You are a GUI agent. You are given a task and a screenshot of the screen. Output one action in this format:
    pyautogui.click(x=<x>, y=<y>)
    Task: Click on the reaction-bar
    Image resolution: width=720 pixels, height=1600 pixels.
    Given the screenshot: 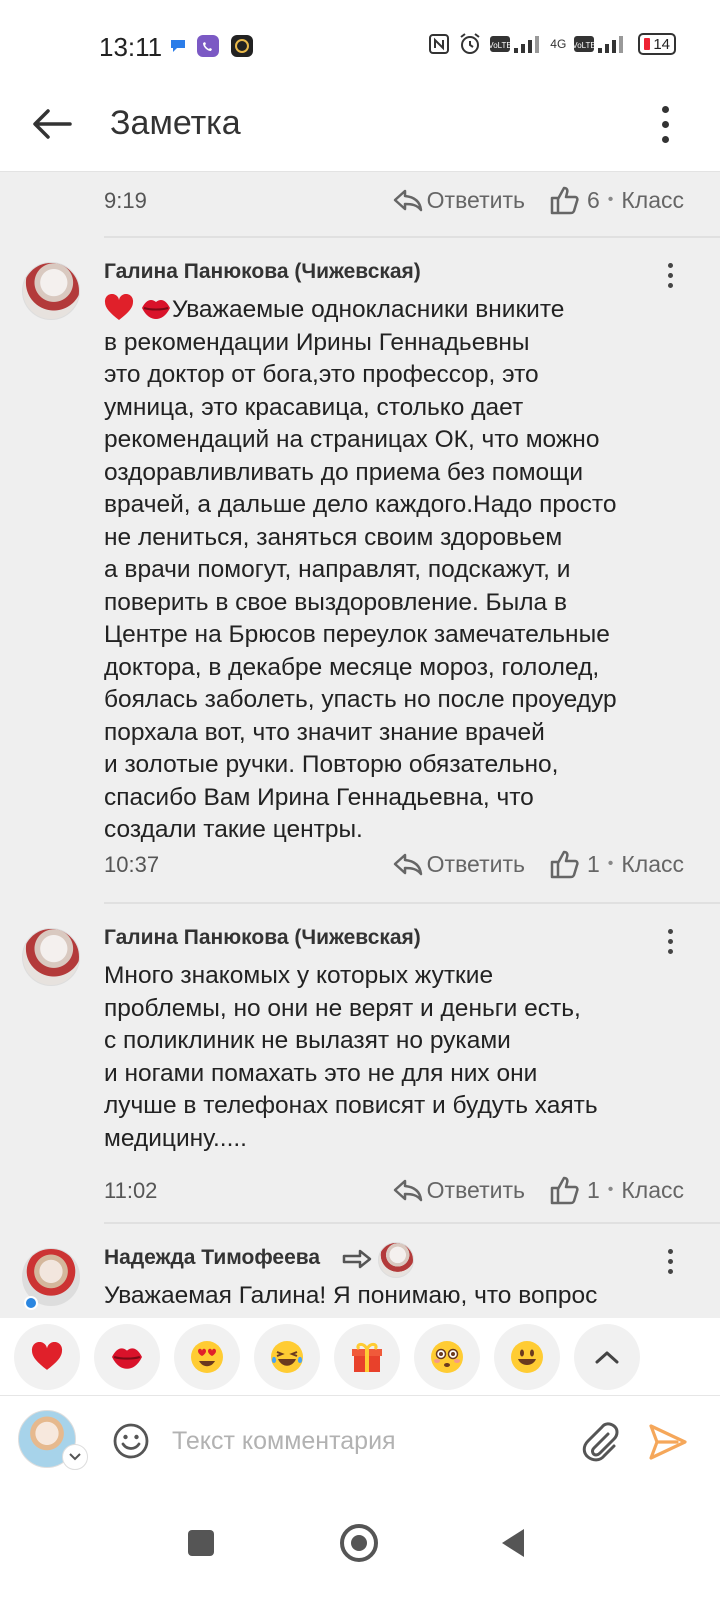 What is the action you would take?
    pyautogui.click(x=360, y=1357)
    